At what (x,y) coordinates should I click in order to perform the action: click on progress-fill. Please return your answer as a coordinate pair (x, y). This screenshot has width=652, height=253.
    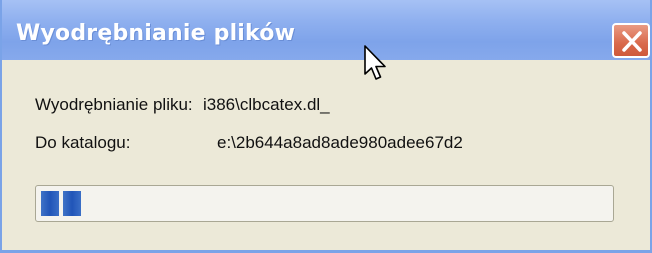
    Looking at the image, I should click on (61, 203).